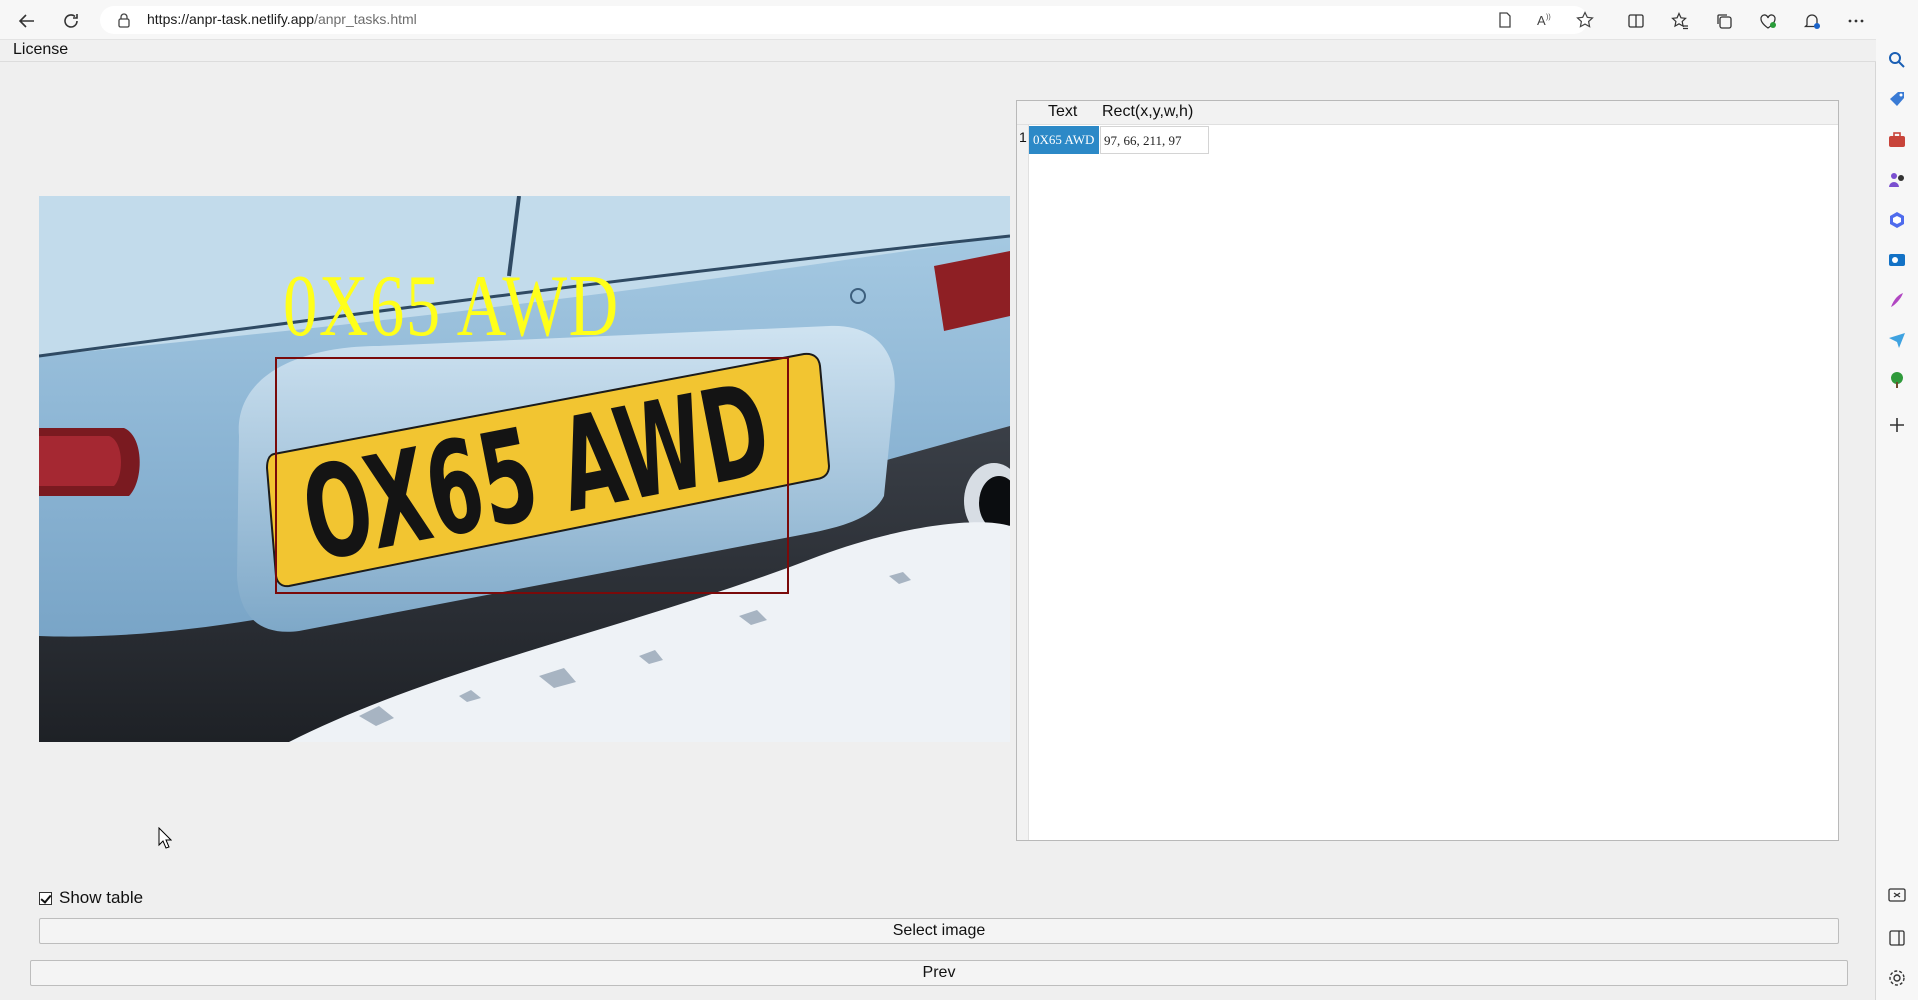 The width and height of the screenshot is (1918, 1000). I want to click on settings-icon, so click(1897, 978).